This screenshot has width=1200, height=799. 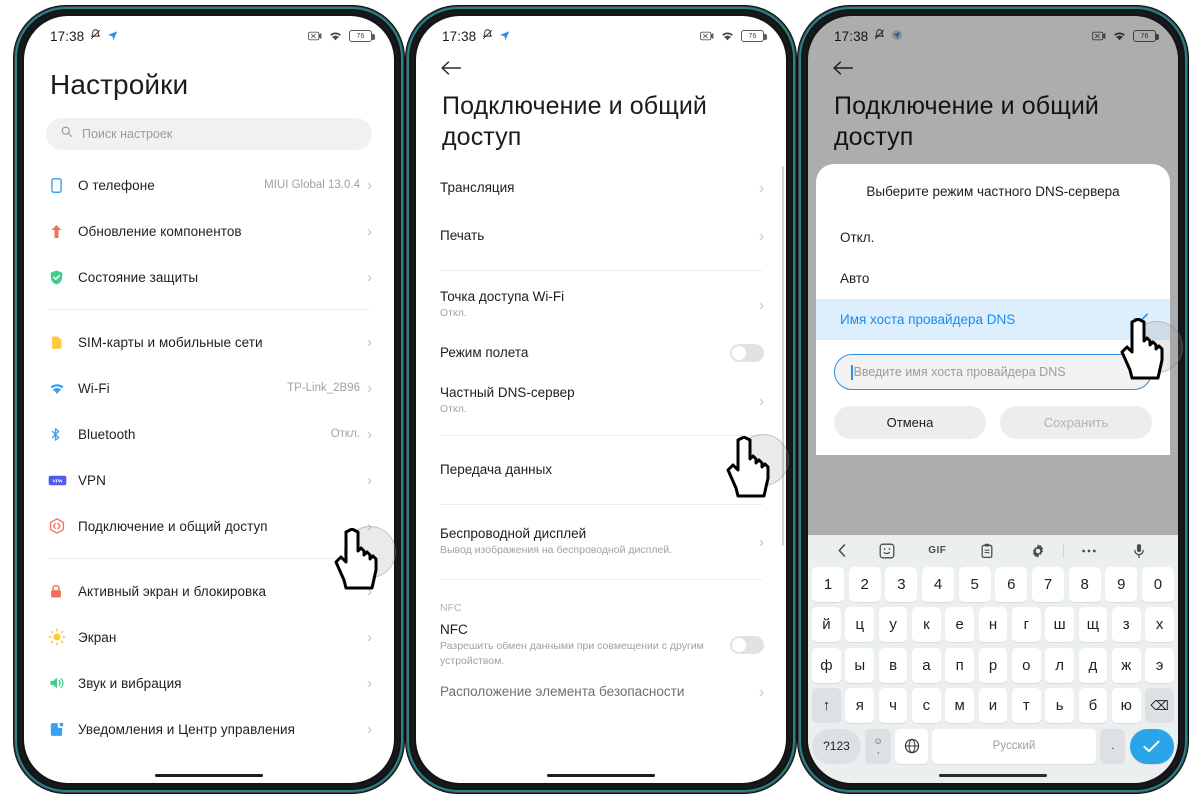 I want to click on enter-key, so click(x=1151, y=746).